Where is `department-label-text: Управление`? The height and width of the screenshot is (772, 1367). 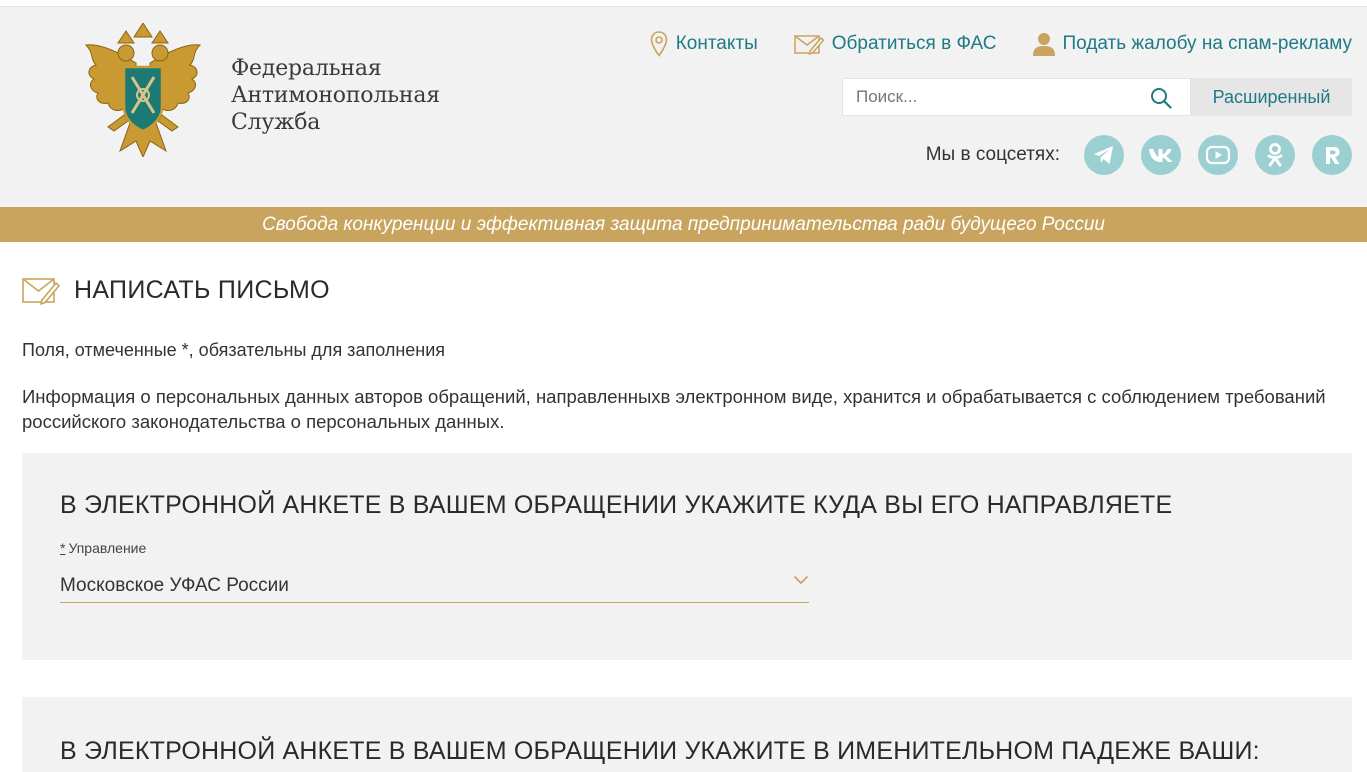 department-label-text: Управление is located at coordinates (107, 548).